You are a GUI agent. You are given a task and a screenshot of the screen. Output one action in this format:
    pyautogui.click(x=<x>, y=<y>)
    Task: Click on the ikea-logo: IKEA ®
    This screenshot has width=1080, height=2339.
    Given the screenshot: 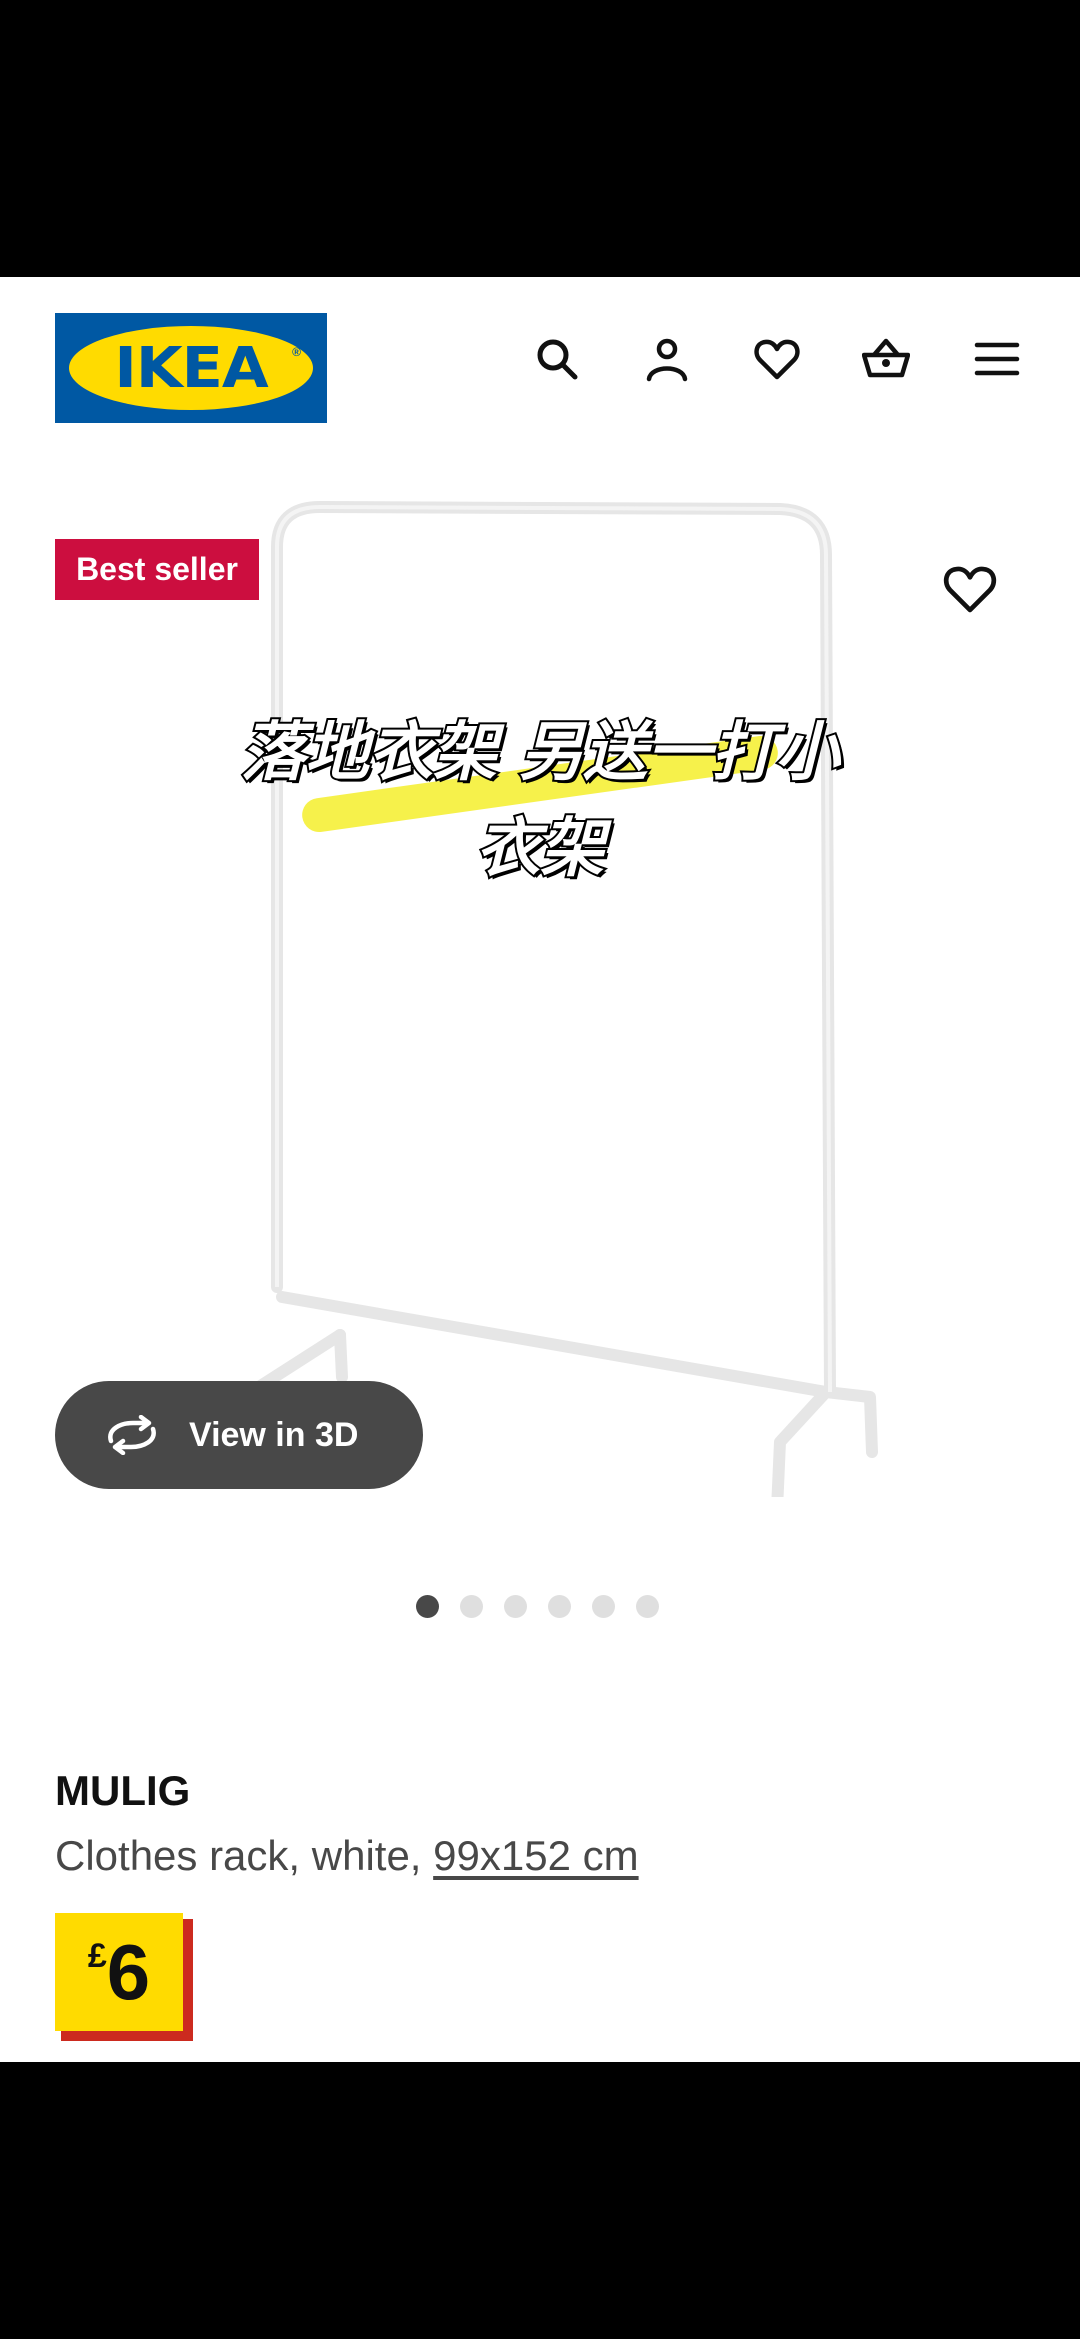 What is the action you would take?
    pyautogui.click(x=191, y=368)
    